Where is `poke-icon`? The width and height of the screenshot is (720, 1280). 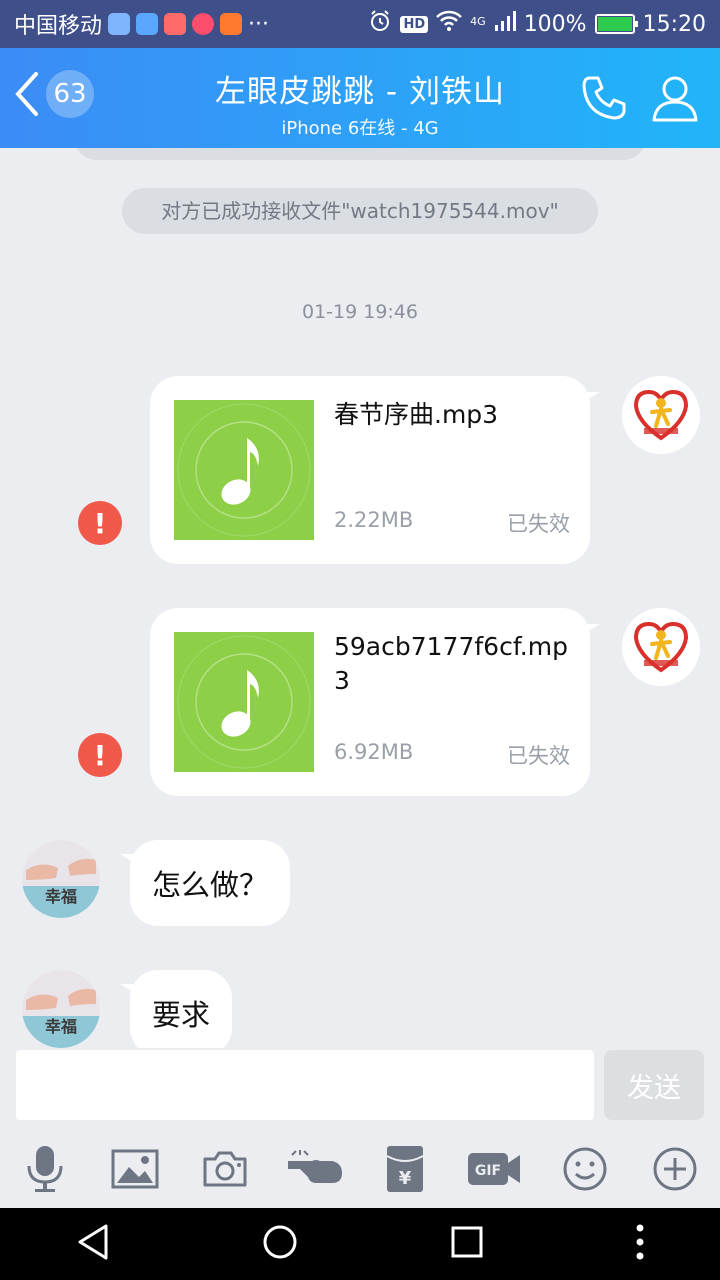 poke-icon is located at coordinates (315, 1169).